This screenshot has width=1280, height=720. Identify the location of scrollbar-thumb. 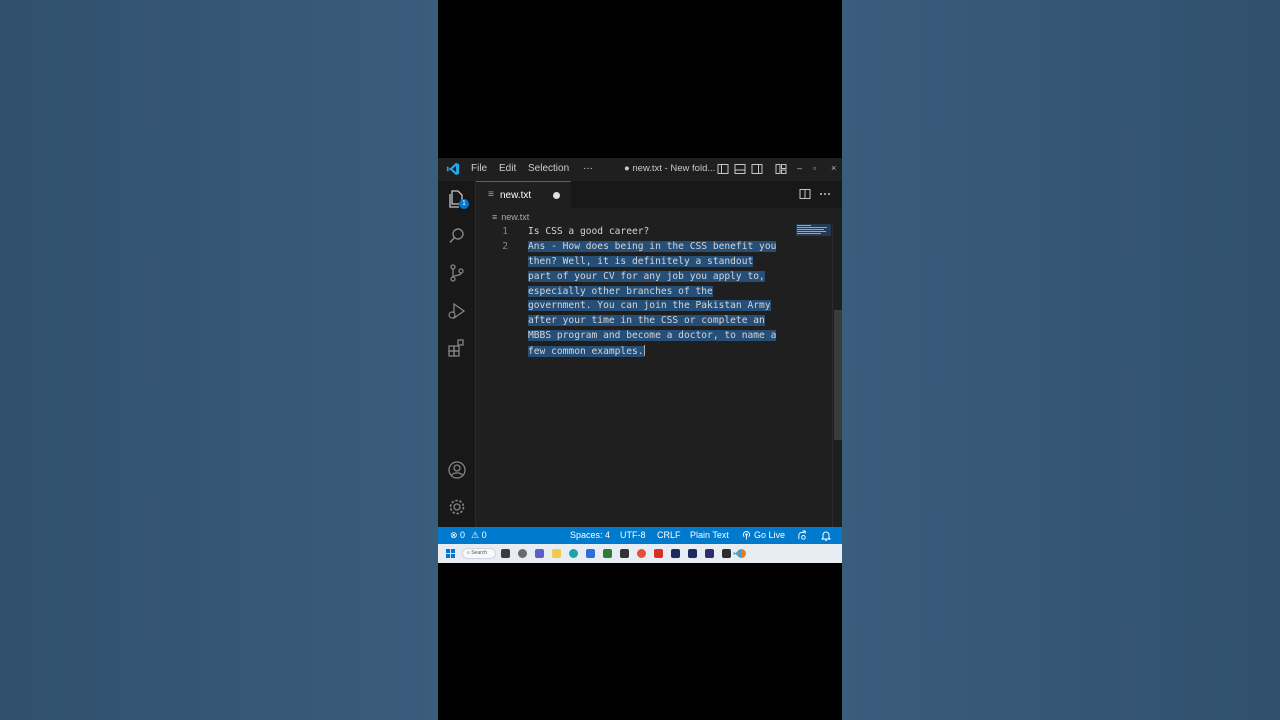
(838, 375).